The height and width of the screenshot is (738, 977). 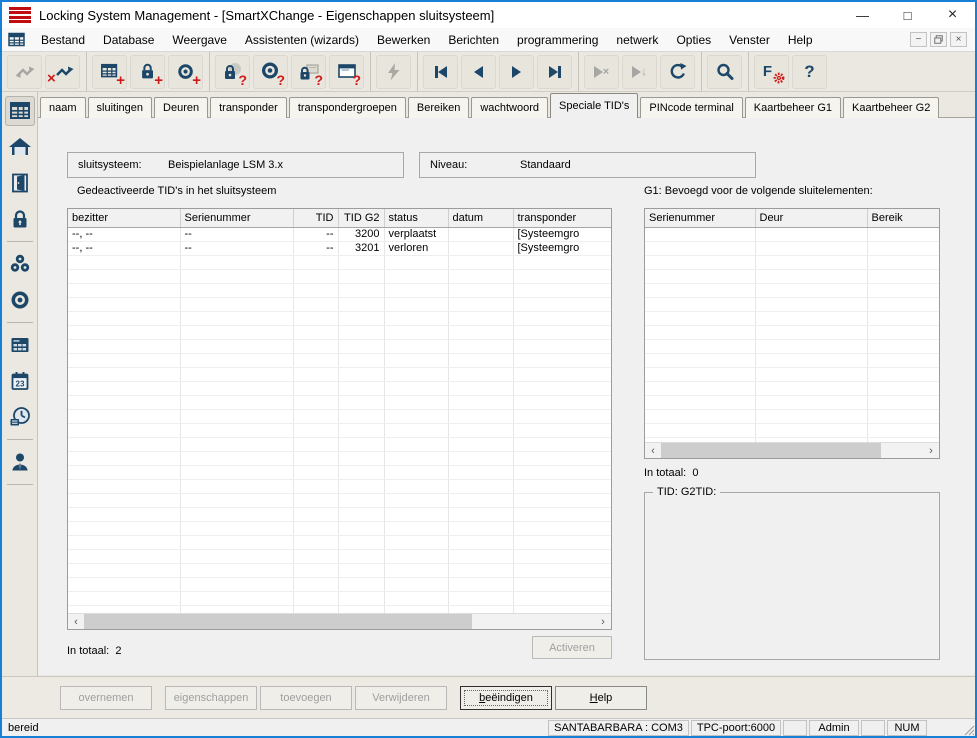 What do you see at coordinates (691, 107) in the screenshot?
I see `tab-pincode-terminal: PINcode terminal` at bounding box center [691, 107].